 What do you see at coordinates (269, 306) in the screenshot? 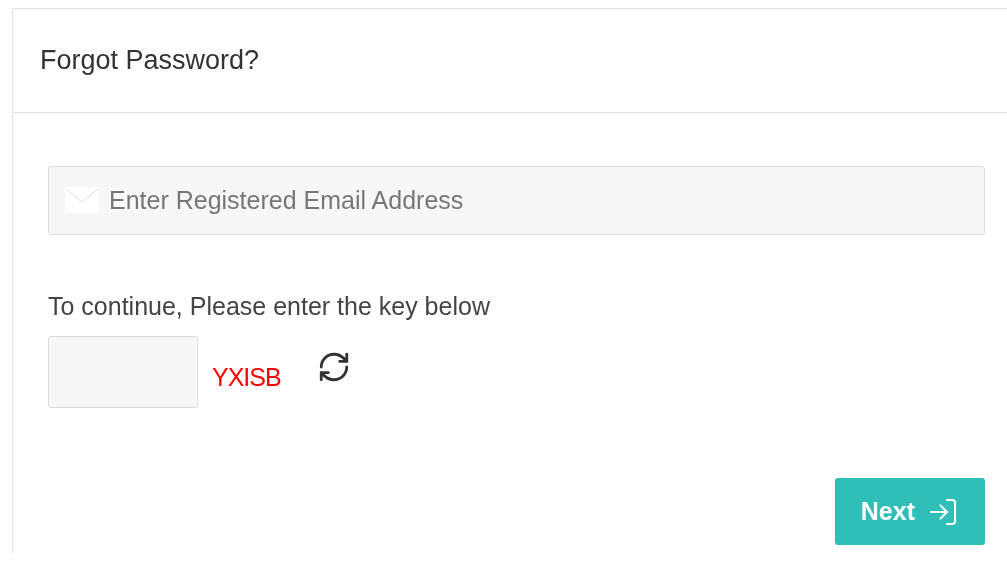
I see `captcha-prompt: To continue, Please enter the key below` at bounding box center [269, 306].